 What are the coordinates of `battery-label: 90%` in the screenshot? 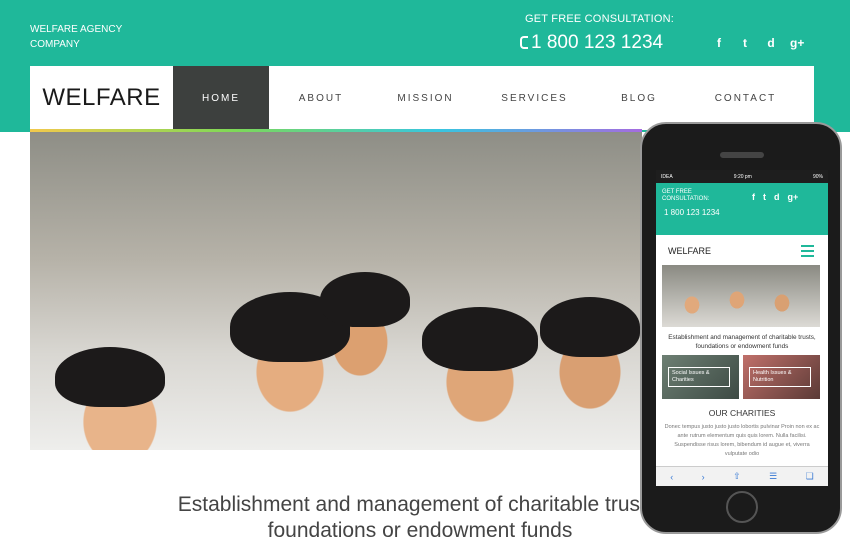 It's located at (817, 176).